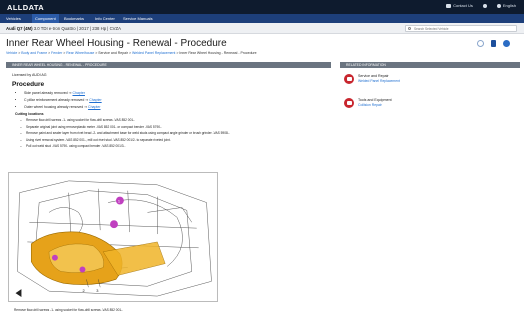  What do you see at coordinates (80, 53) in the screenshot?
I see `breadcrumb-rear-wheelhouse: Rear Wheelhouse` at bounding box center [80, 53].